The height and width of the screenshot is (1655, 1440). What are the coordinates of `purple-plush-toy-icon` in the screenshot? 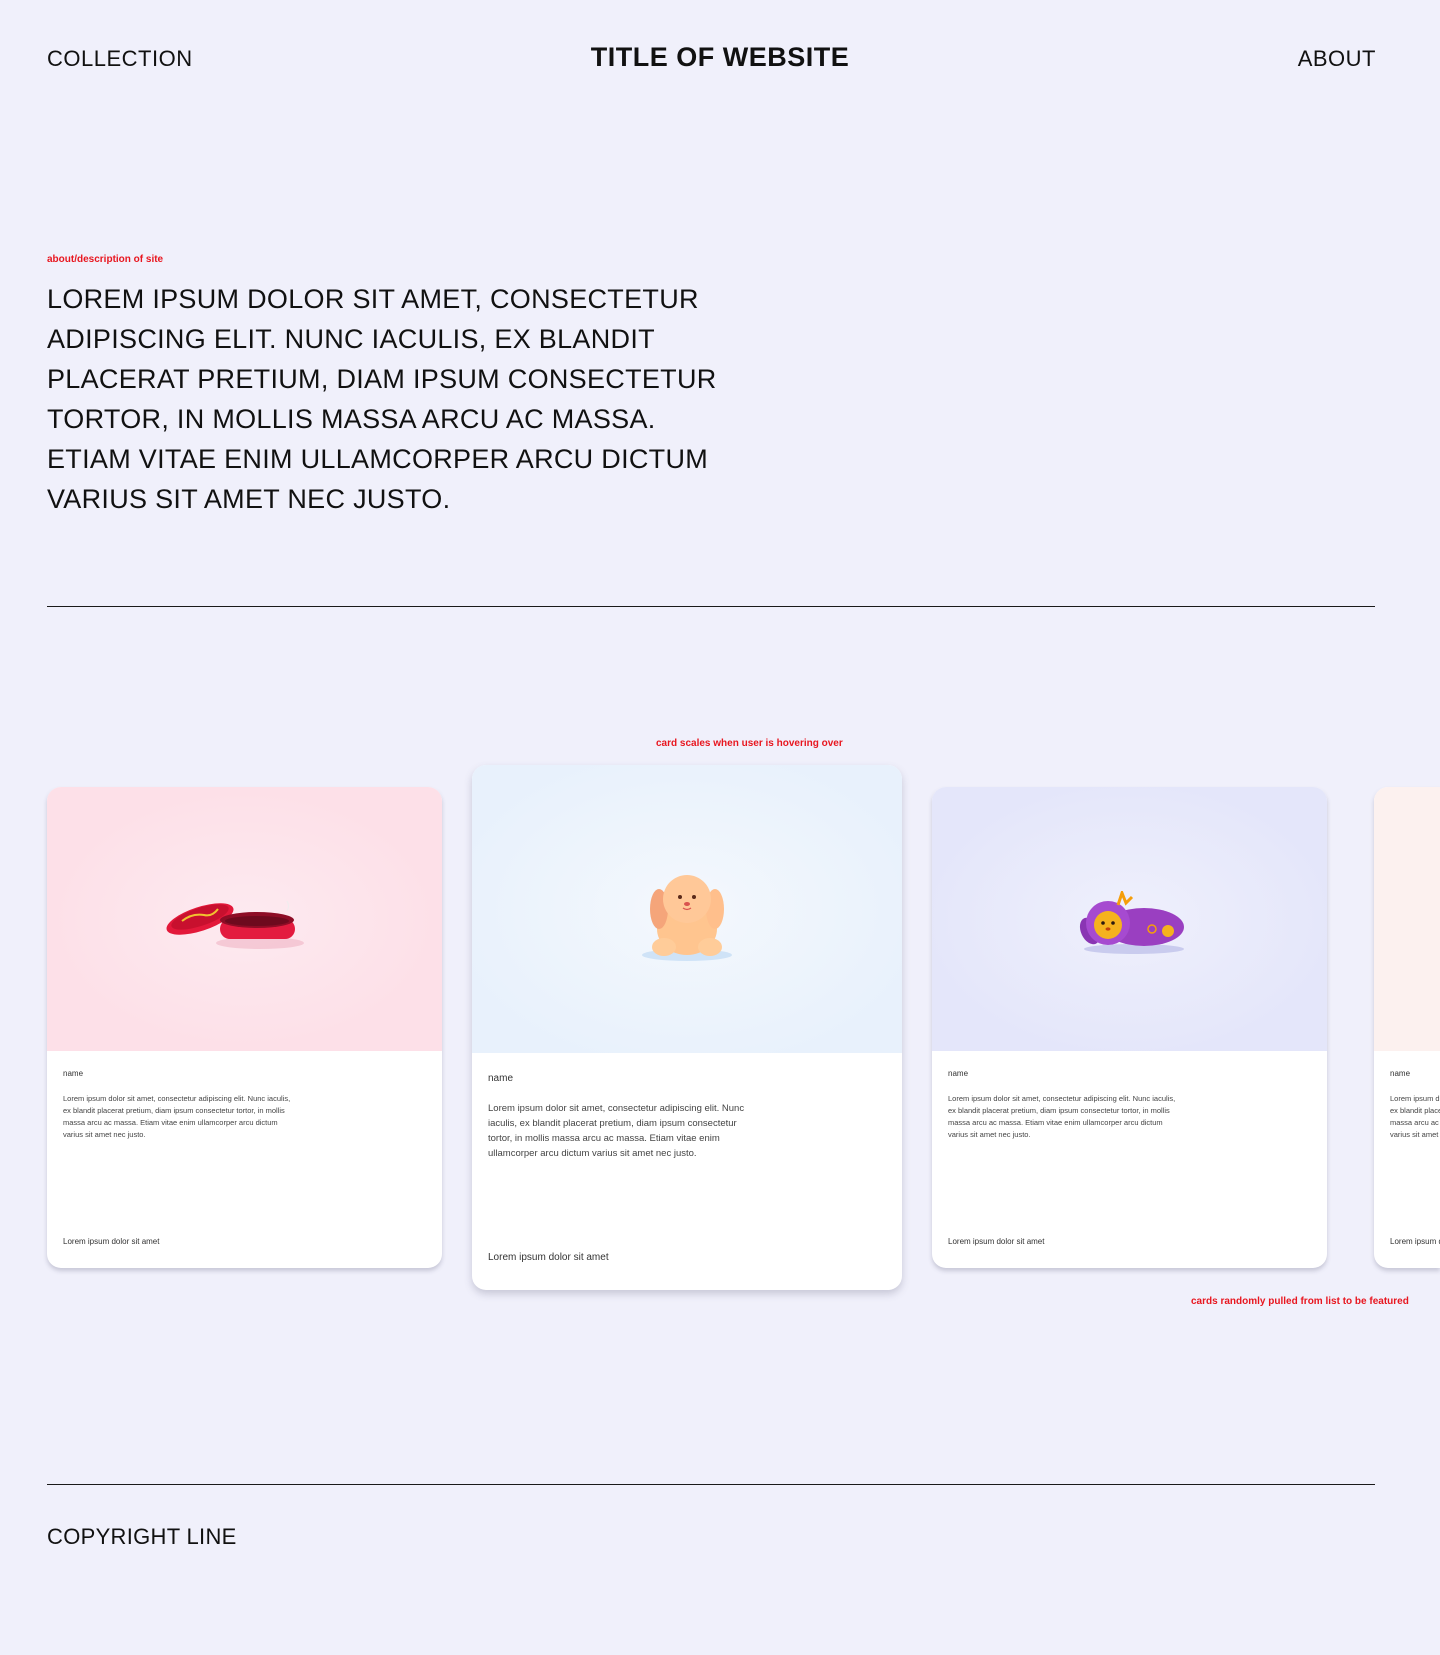 It's located at (1131, 922).